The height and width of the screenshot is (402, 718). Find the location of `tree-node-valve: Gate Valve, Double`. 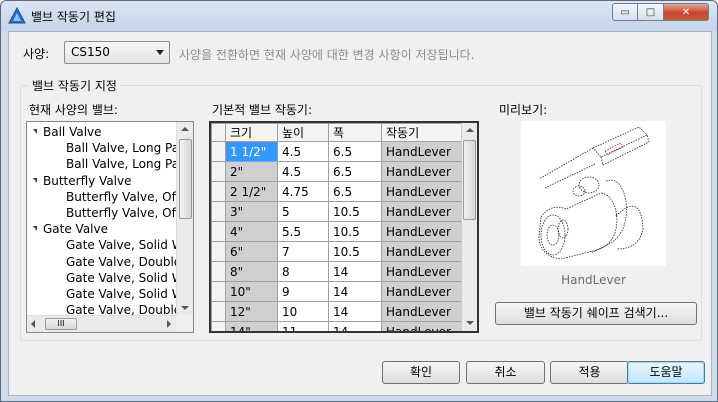

tree-node-valve: Gate Valve, Double is located at coordinates (123, 262).